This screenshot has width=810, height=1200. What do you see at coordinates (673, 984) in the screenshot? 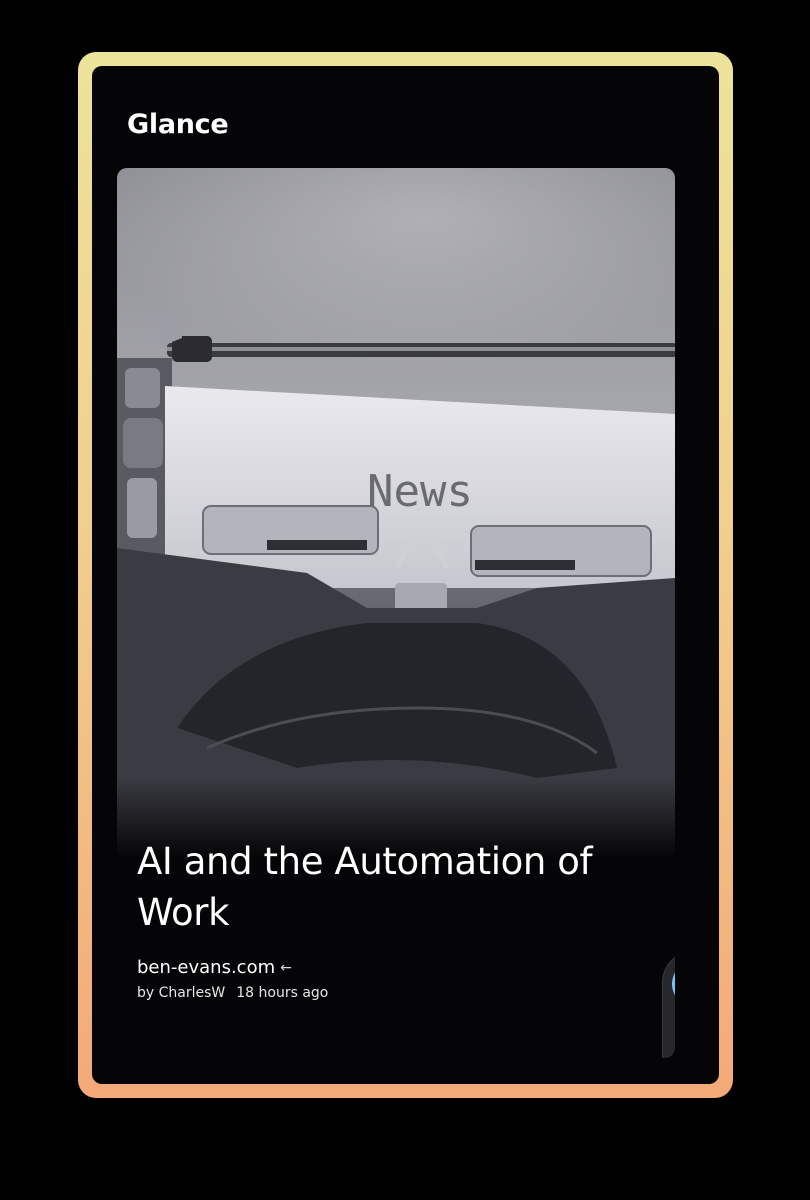
I see `feed-button` at bounding box center [673, 984].